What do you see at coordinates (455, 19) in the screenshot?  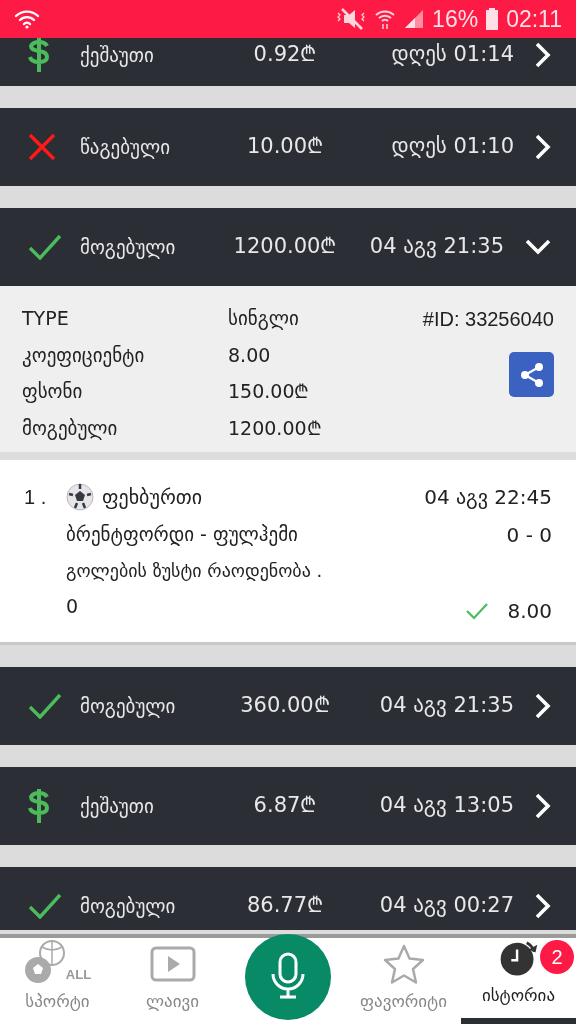 I see `battery-percent: 16%` at bounding box center [455, 19].